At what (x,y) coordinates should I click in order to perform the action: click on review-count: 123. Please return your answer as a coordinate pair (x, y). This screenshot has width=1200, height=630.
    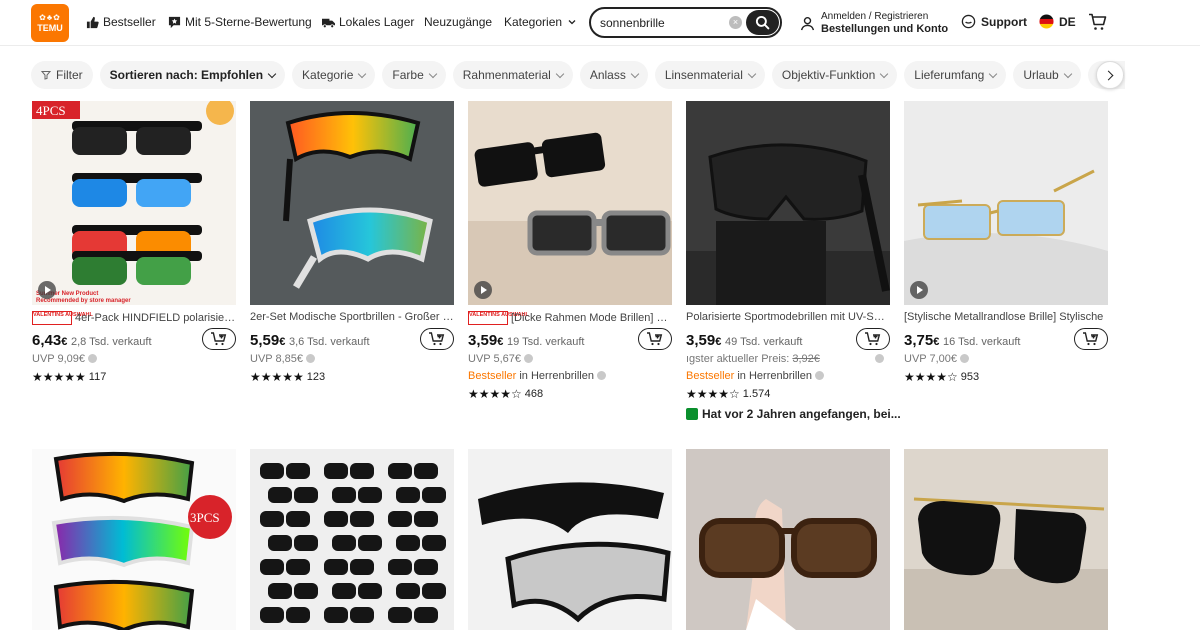
    Looking at the image, I should click on (316, 377).